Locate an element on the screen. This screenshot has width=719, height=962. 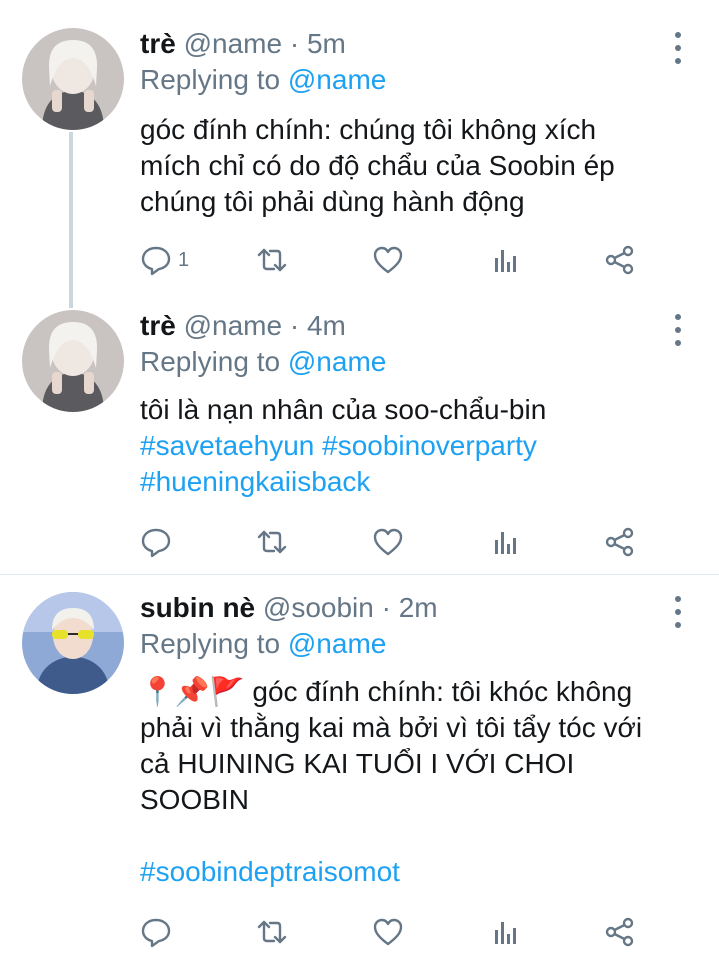
user-handle: @soobin is located at coordinates (318, 607).